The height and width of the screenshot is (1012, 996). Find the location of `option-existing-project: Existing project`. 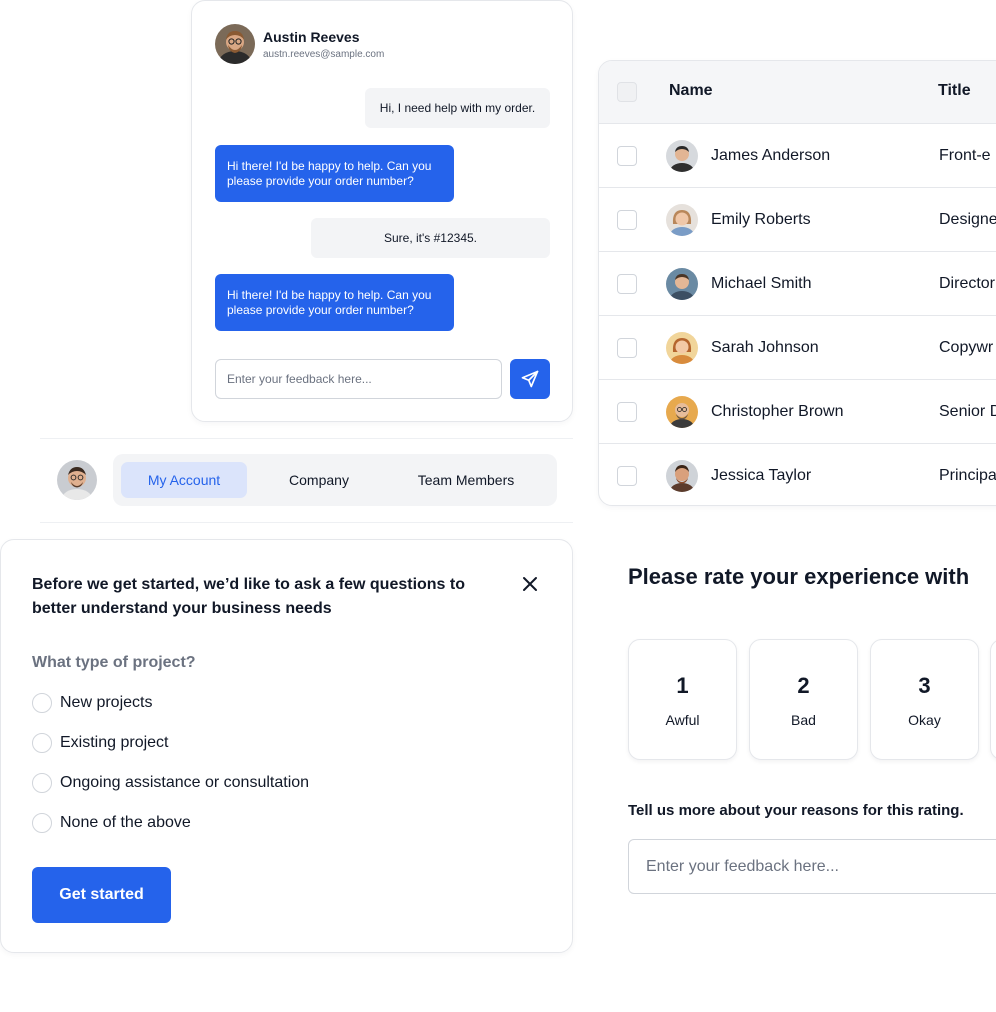

option-existing-project: Existing project is located at coordinates (100, 743).